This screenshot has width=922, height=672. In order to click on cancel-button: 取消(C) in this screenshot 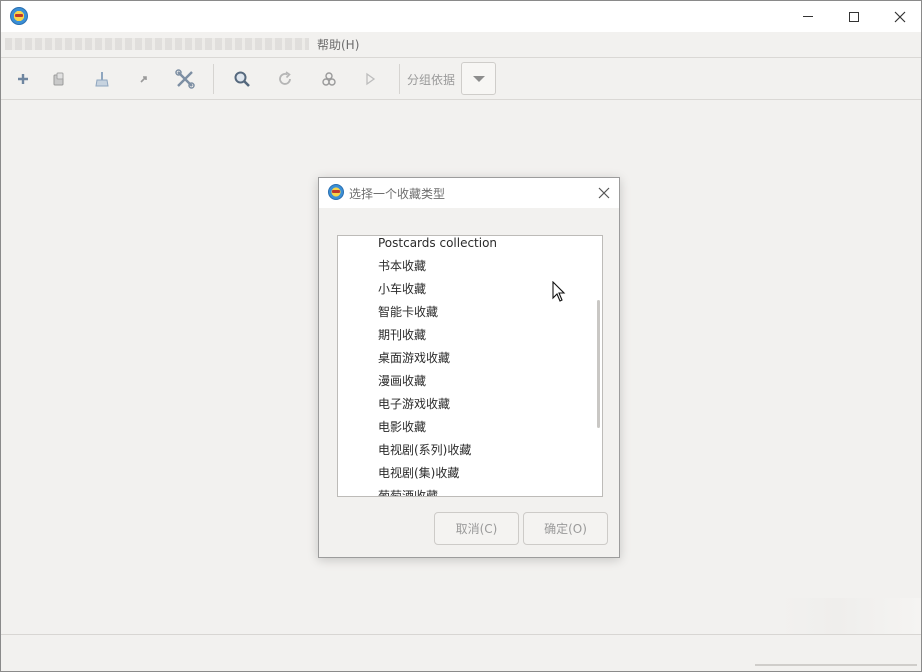, I will do `click(476, 528)`.